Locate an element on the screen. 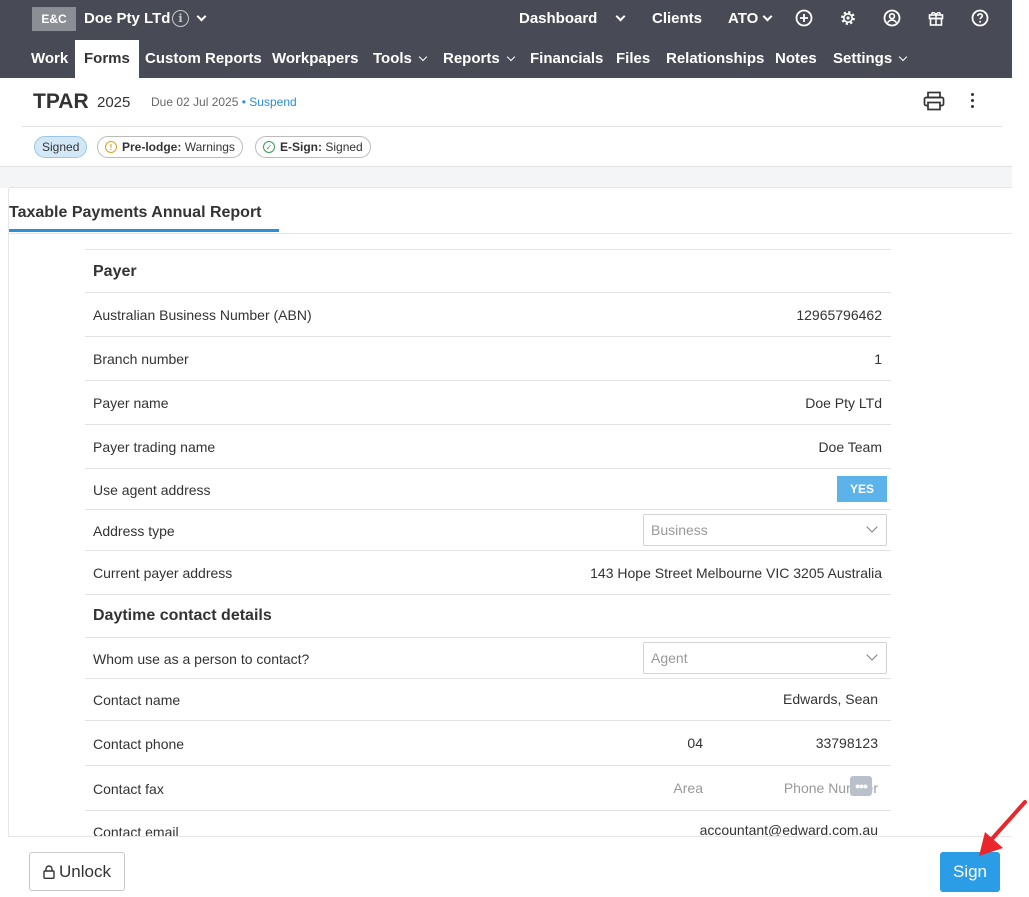  status-badge-esign: ✓ E-Sign: Signed is located at coordinates (313, 147).